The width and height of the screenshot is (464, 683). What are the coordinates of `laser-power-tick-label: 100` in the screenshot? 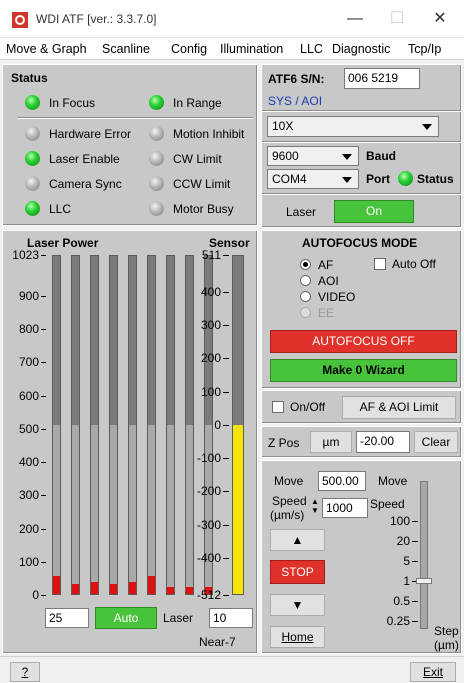 It's located at (28, 561).